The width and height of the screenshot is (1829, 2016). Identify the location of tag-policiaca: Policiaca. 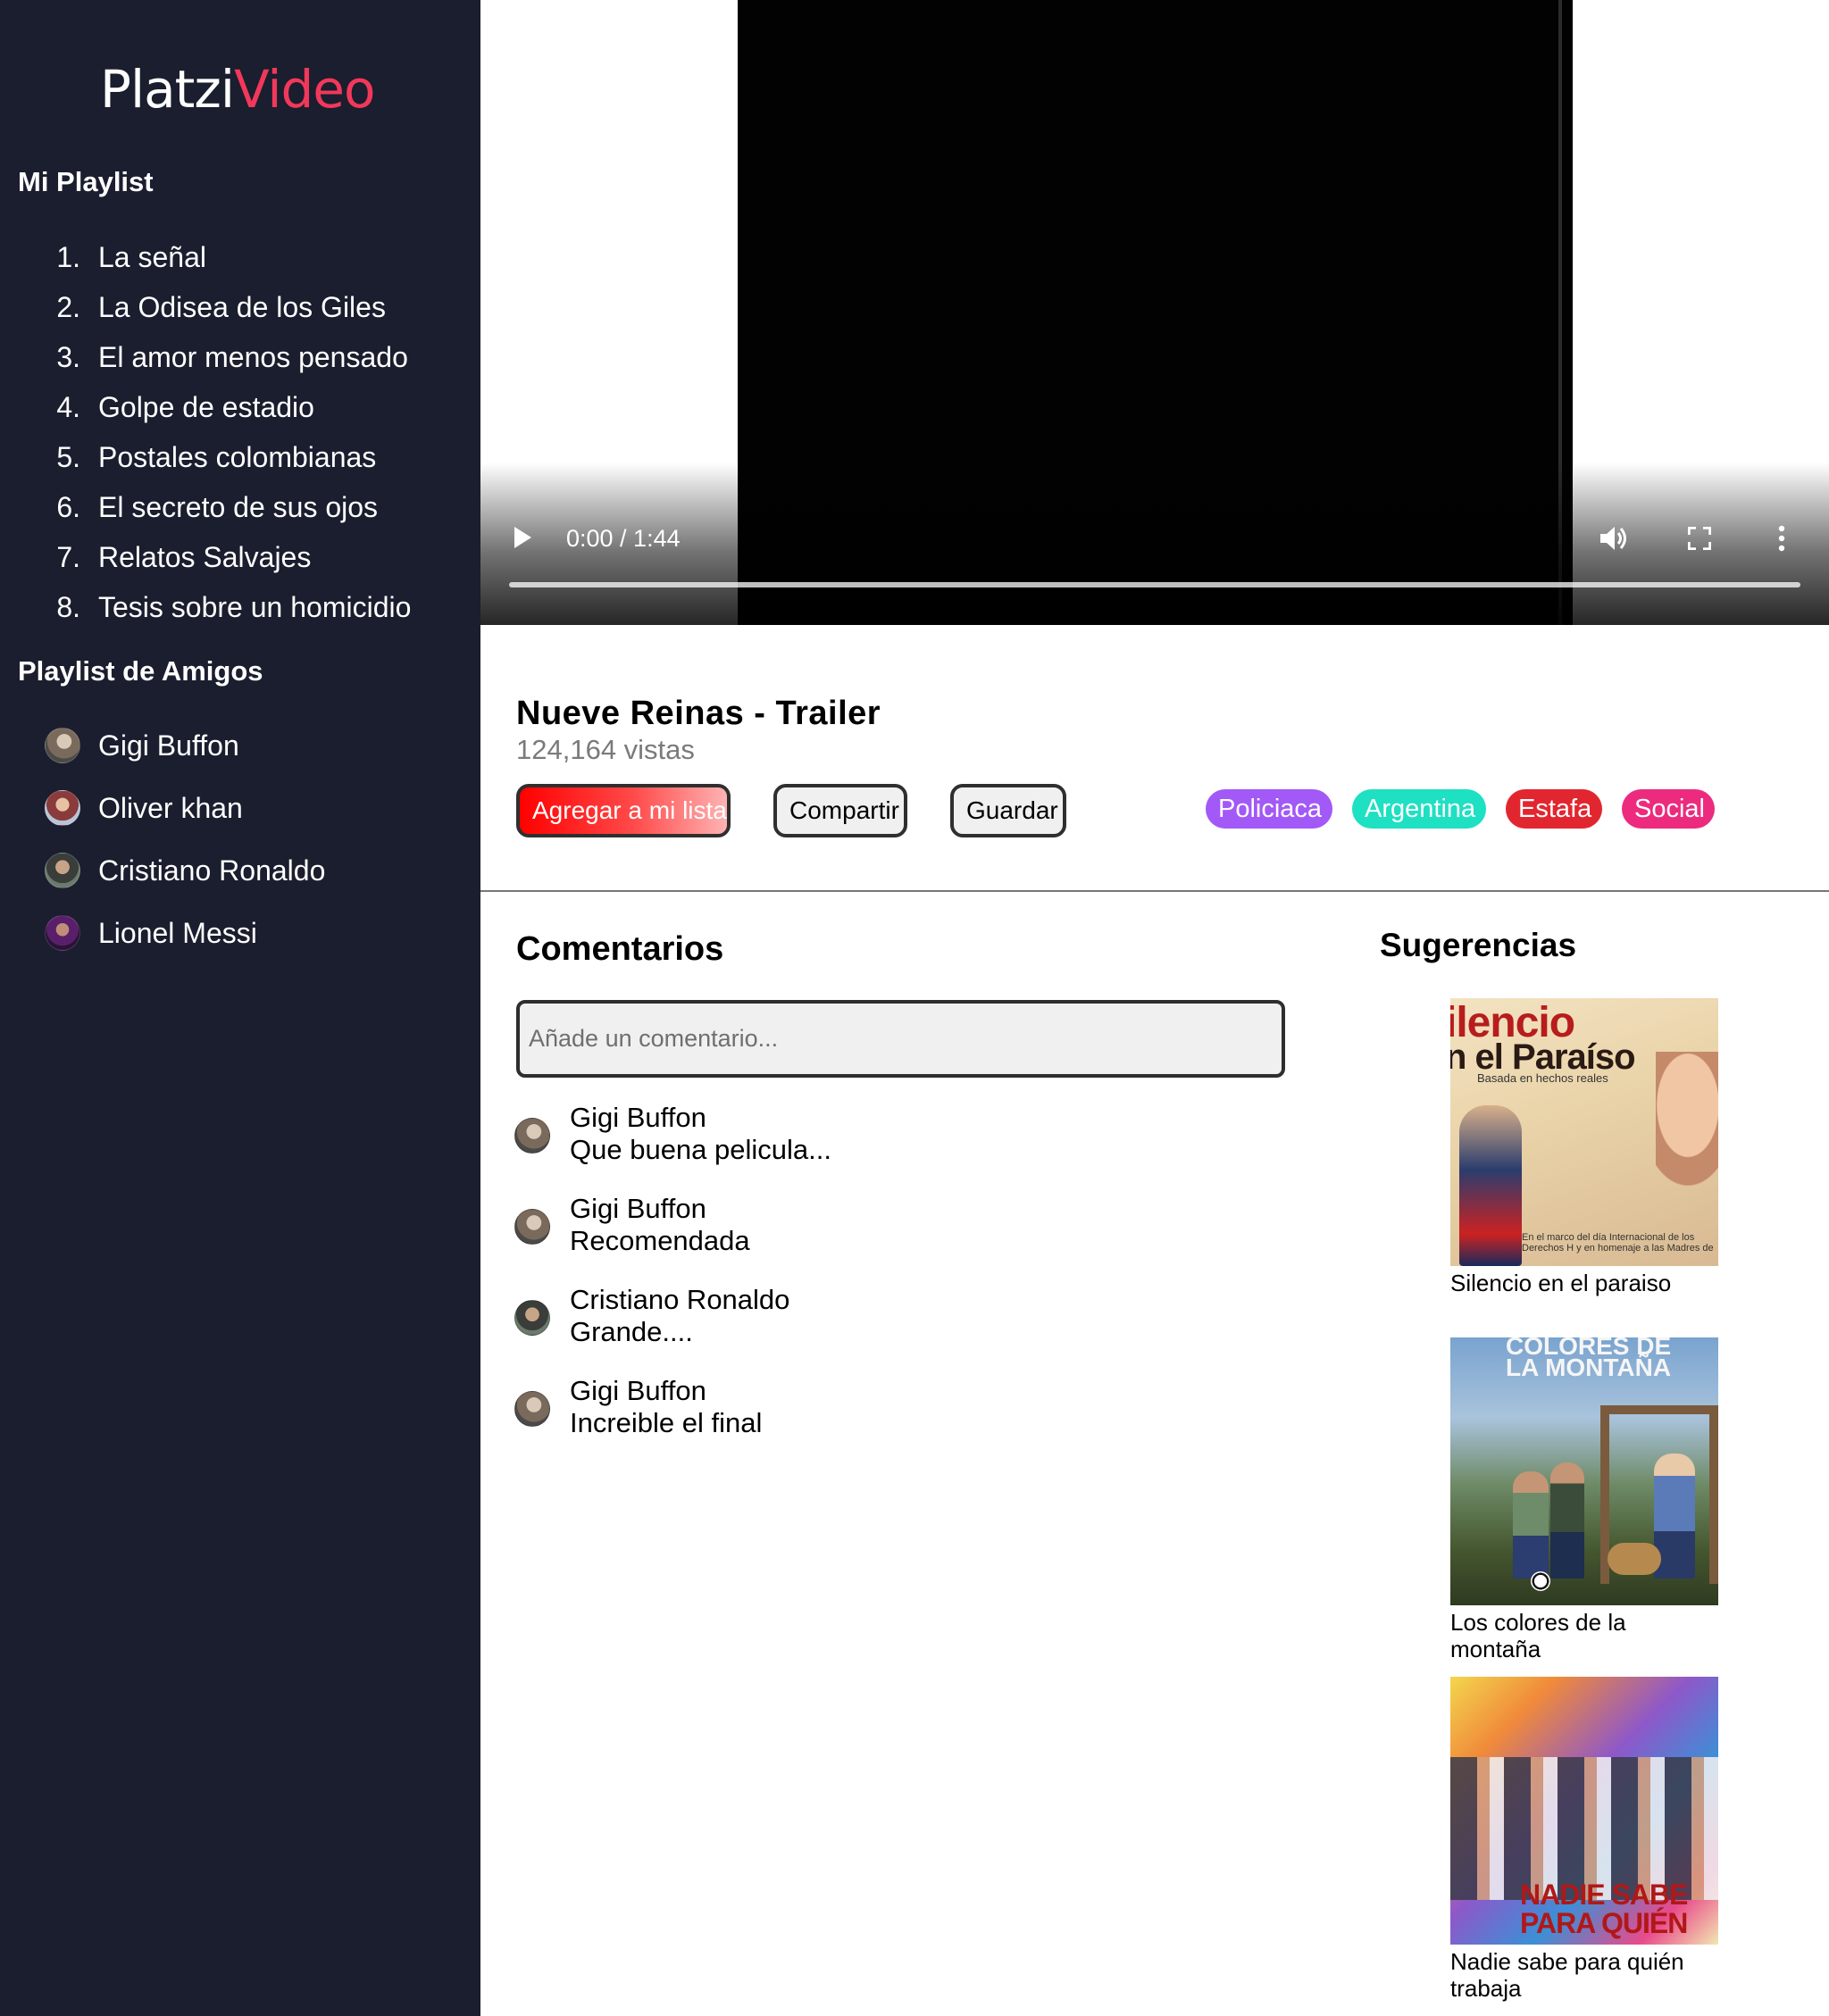
(1269, 809).